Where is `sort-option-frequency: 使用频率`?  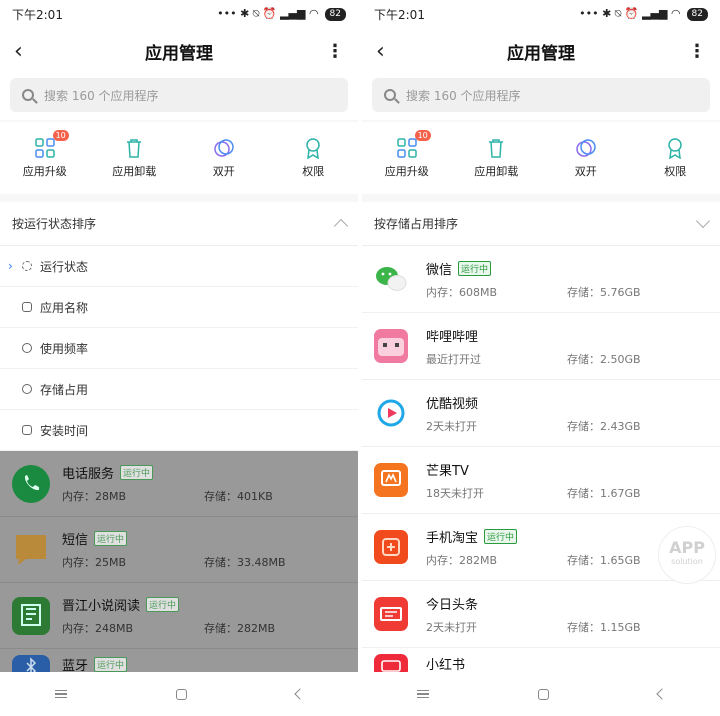
sort-option-frequency: 使用频率 is located at coordinates (179, 348).